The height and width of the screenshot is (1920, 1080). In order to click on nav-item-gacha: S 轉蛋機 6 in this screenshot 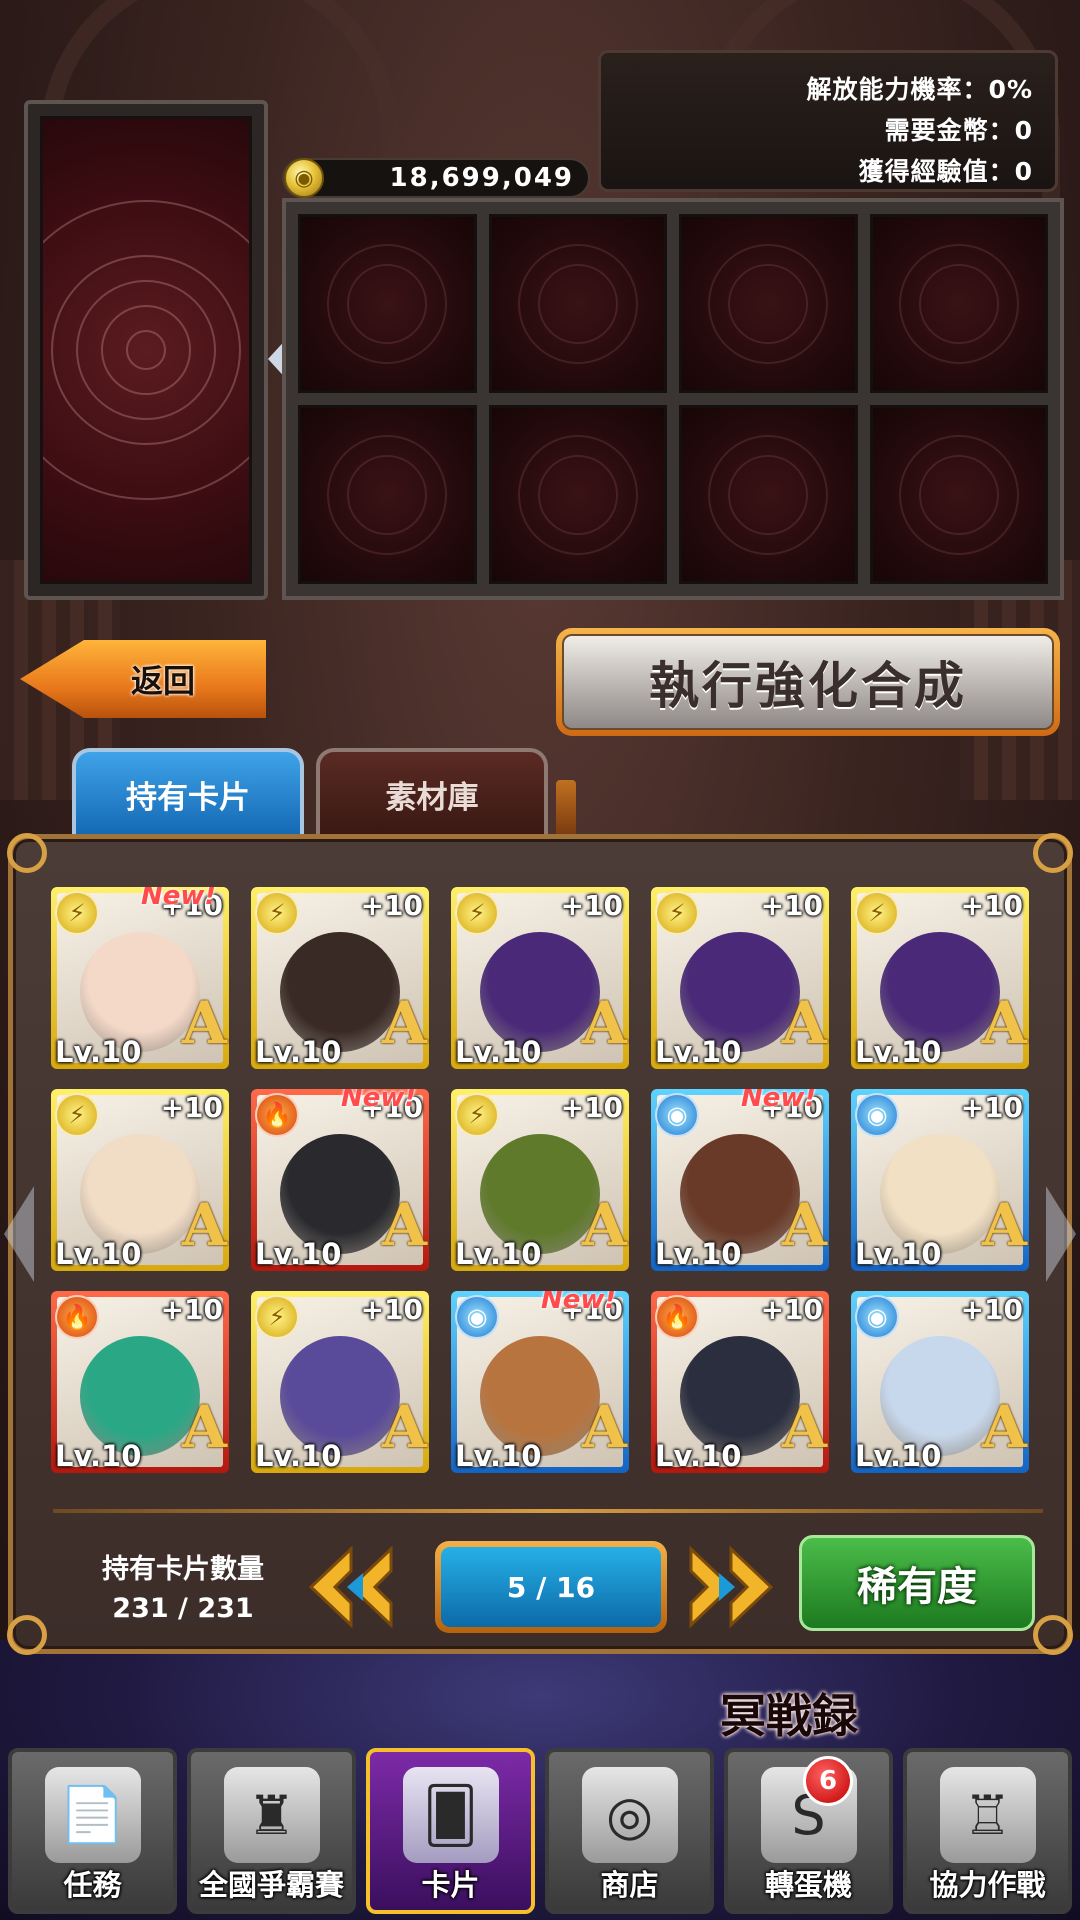, I will do `click(808, 1831)`.